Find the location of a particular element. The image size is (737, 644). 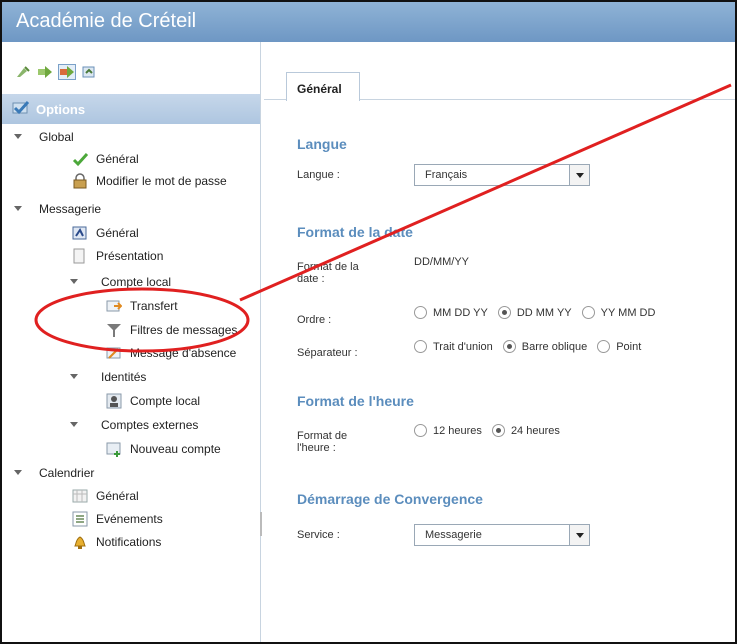

tree-item-notifications: Notifications is located at coordinates (116, 542).